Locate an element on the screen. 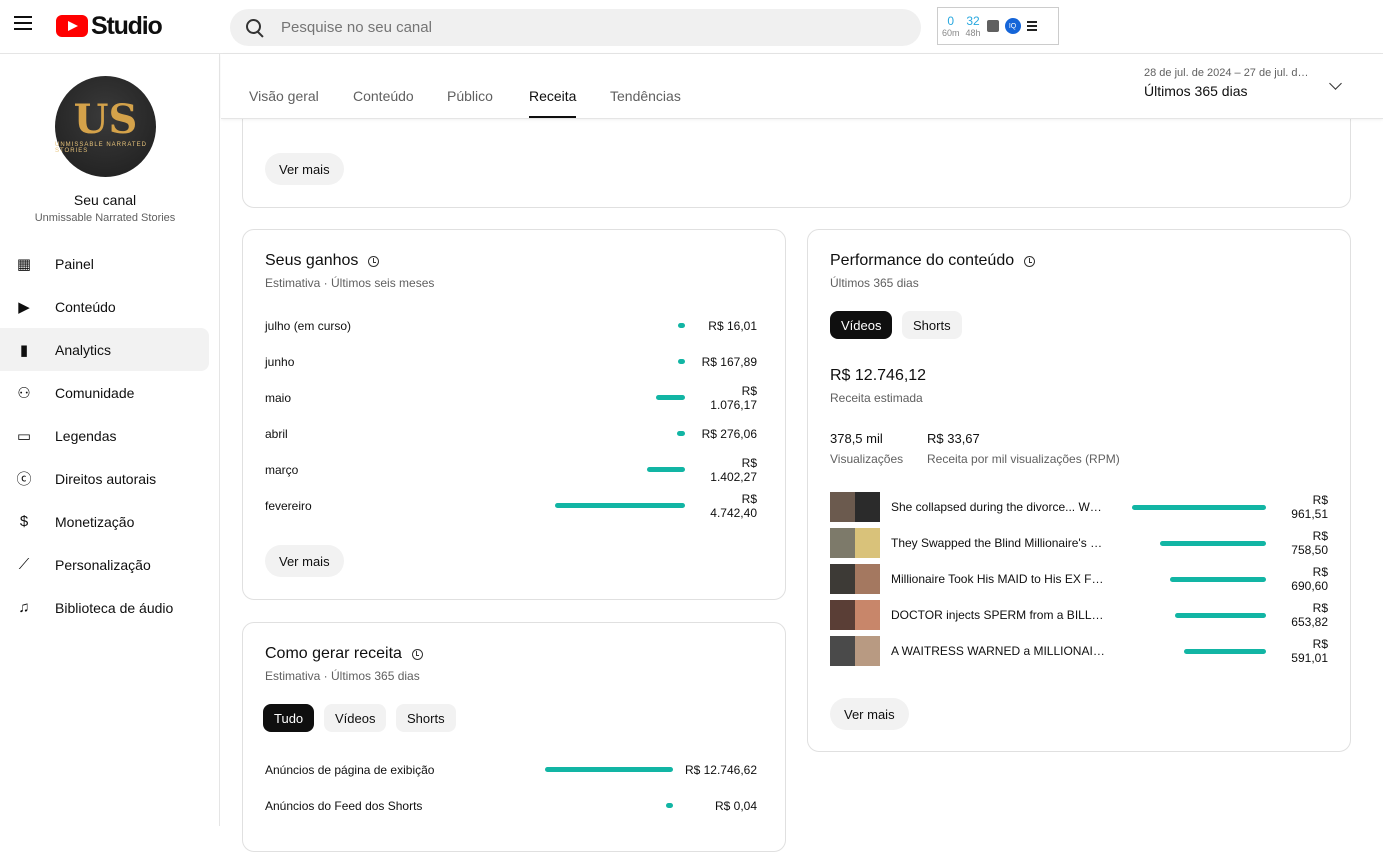  sidebar-item-copyright: ⓒ Direitos autorais is located at coordinates (104, 478).